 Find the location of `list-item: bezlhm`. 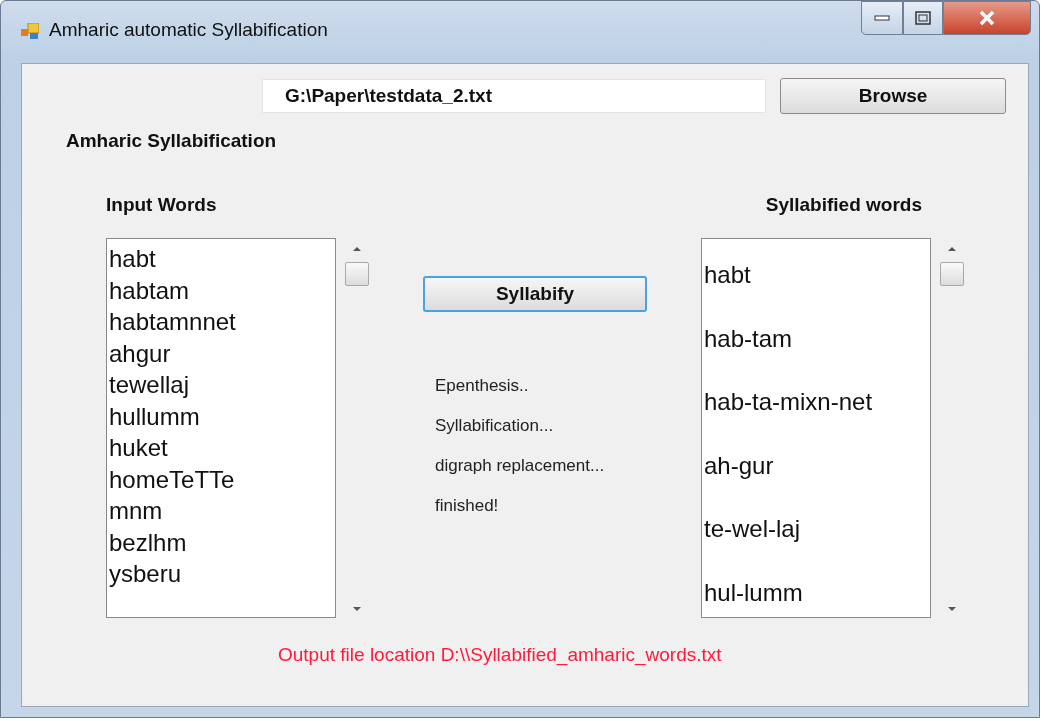

list-item: bezlhm is located at coordinates (148, 542).